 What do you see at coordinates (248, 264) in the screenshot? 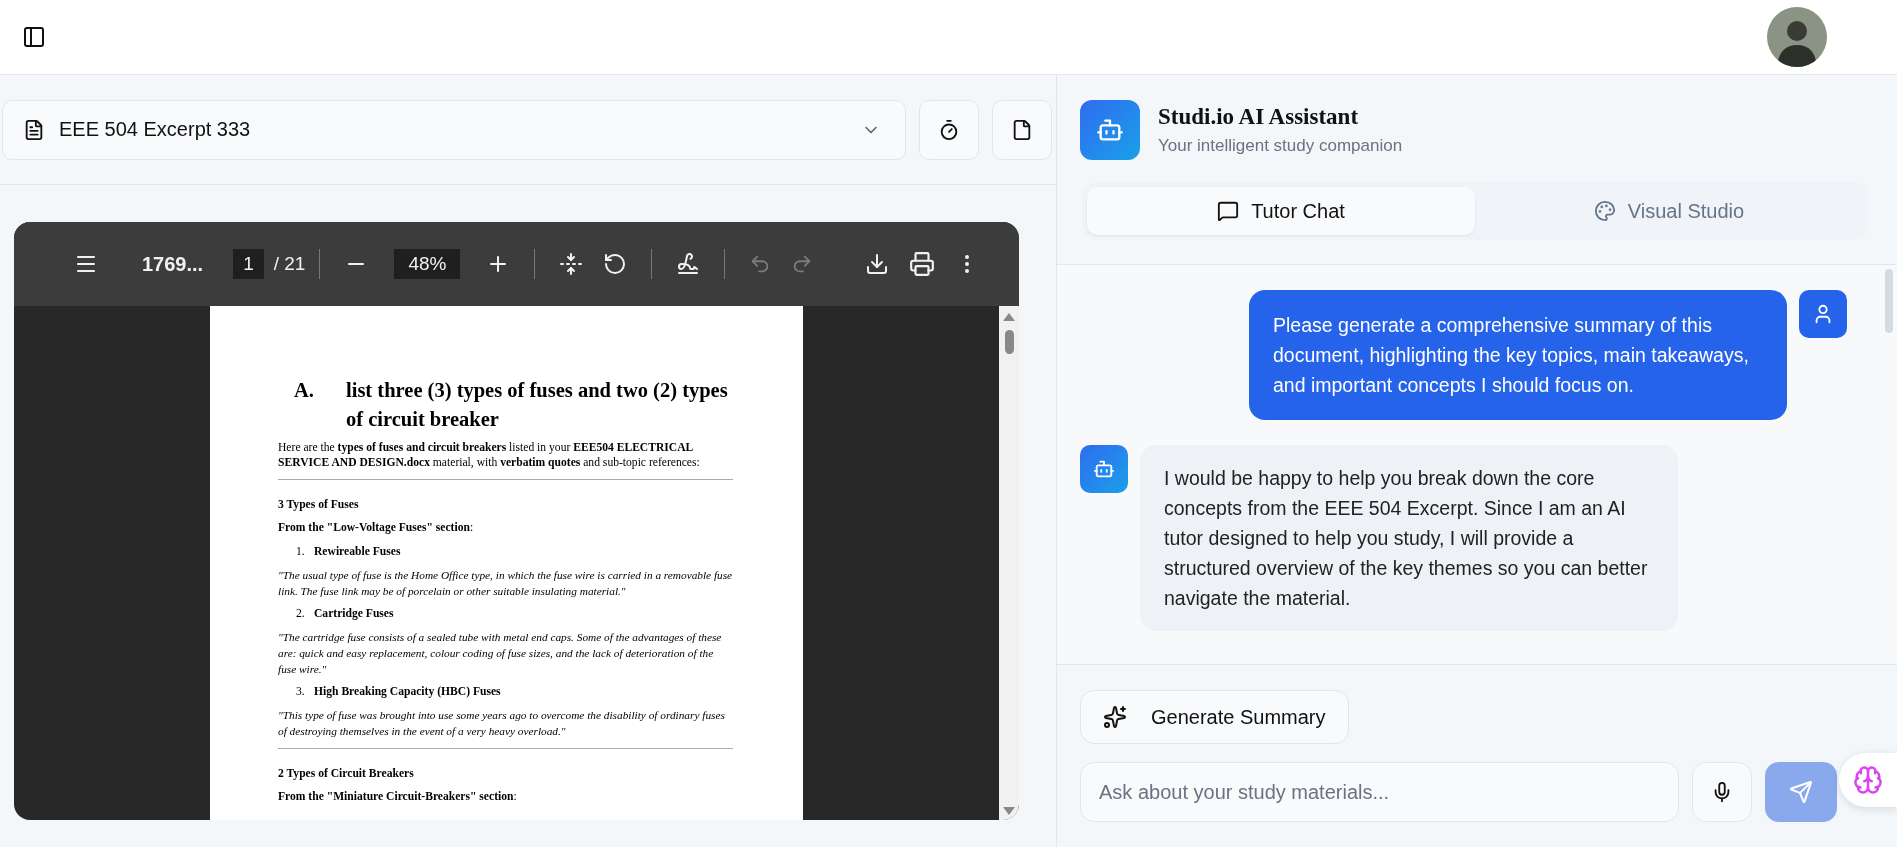
I see `page-number-field: 1` at bounding box center [248, 264].